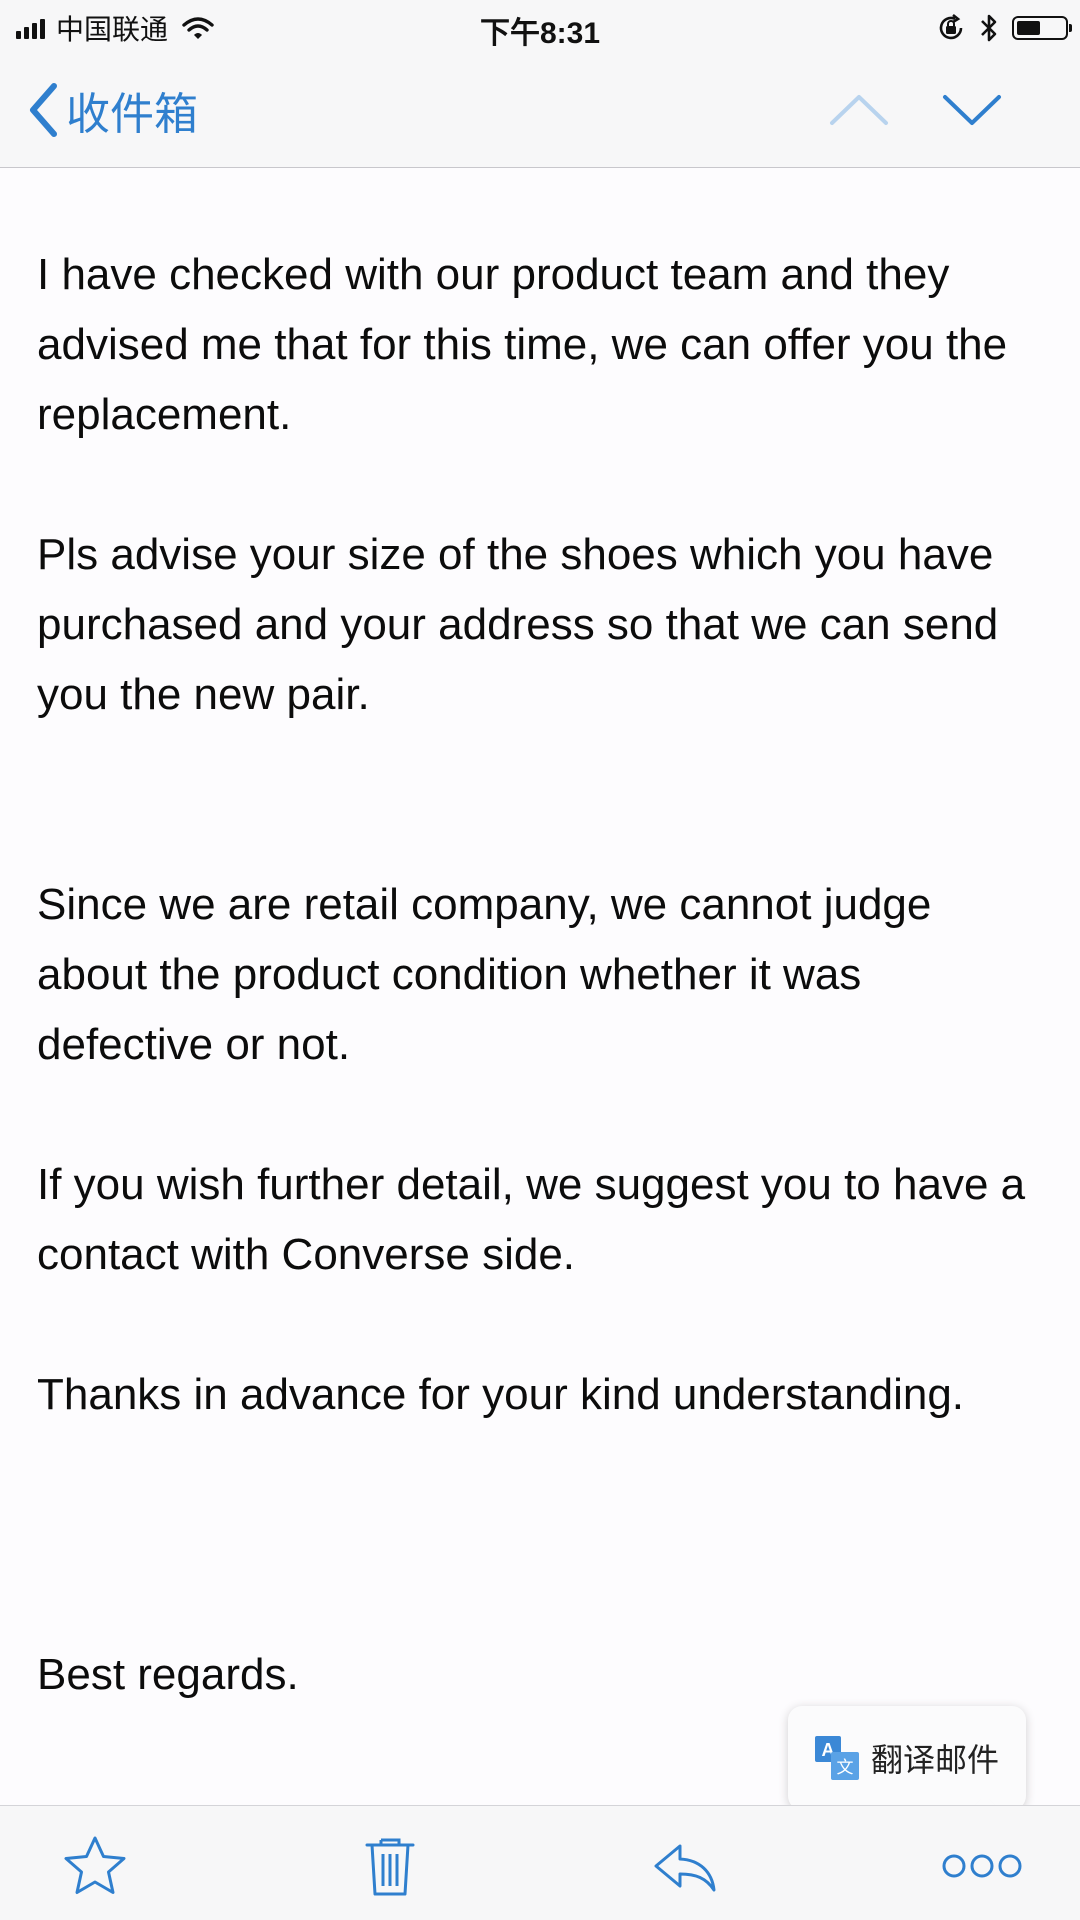 This screenshot has height=1920, width=1080. I want to click on rotation-lock-icon, so click(951, 26).